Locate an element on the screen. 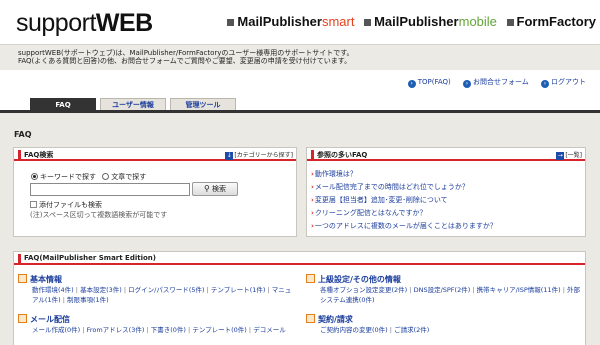 This screenshot has width=600, height=345. category-title: 上級設定/その他の情報 is located at coordinates (443, 279).